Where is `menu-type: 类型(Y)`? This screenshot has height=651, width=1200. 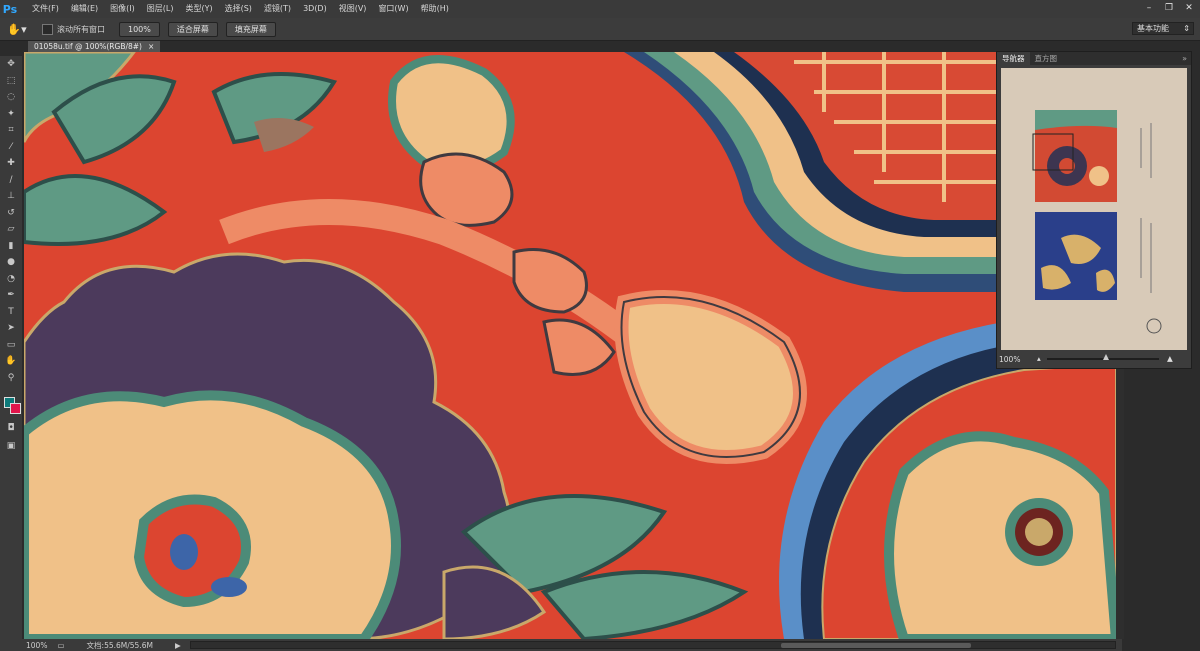
menu-type: 类型(Y) is located at coordinates (198, 9).